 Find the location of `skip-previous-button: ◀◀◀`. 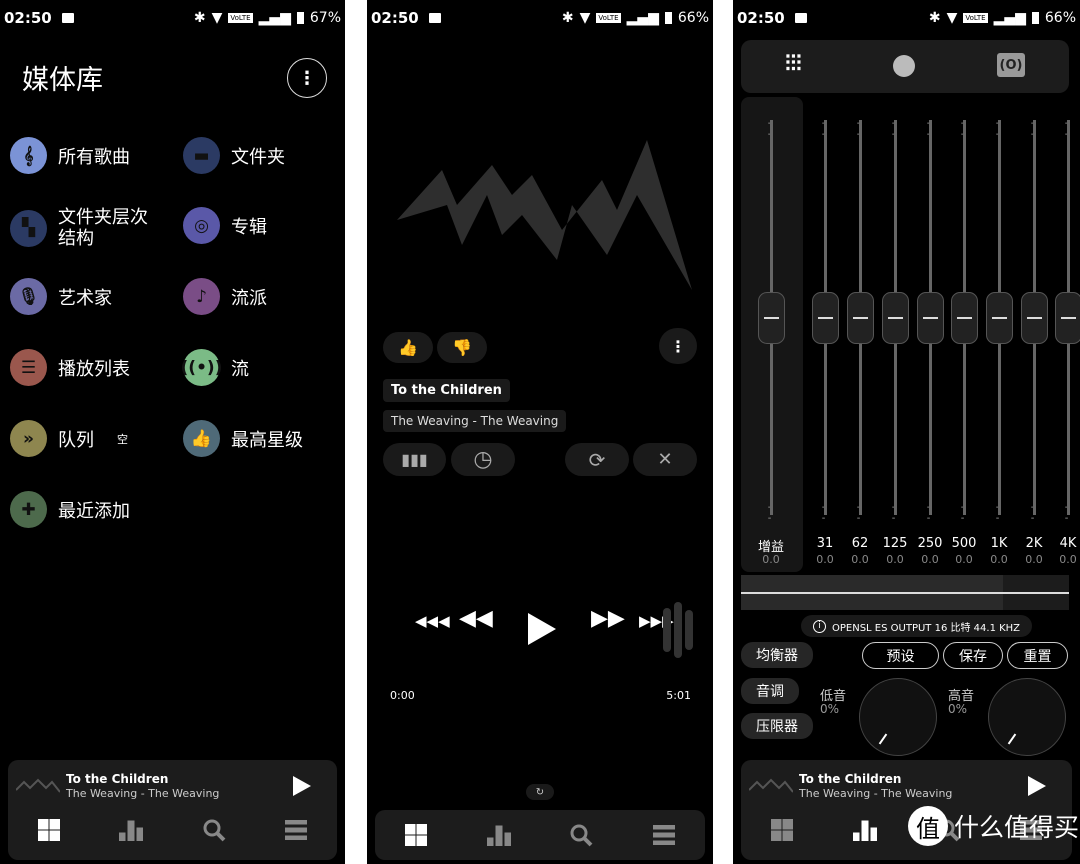

skip-previous-button: ◀◀◀ is located at coordinates (432, 621).